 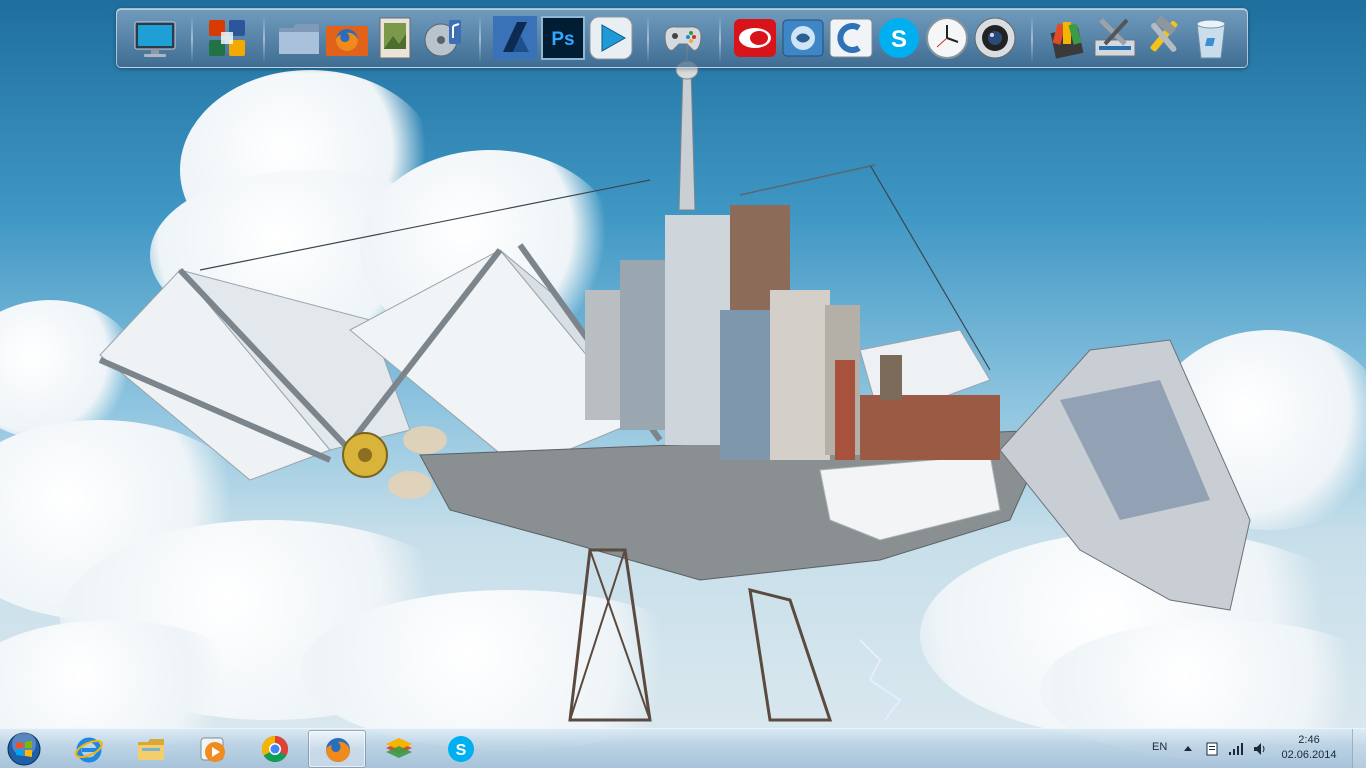 What do you see at coordinates (395, 38) in the screenshot?
I see `photo-viewer-icon` at bounding box center [395, 38].